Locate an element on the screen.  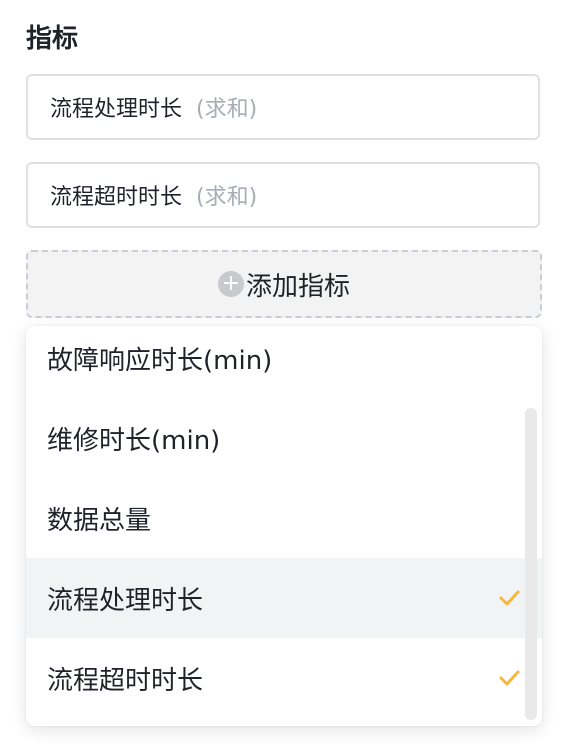
dropdown-option: 数据总量 is located at coordinates (284, 518).